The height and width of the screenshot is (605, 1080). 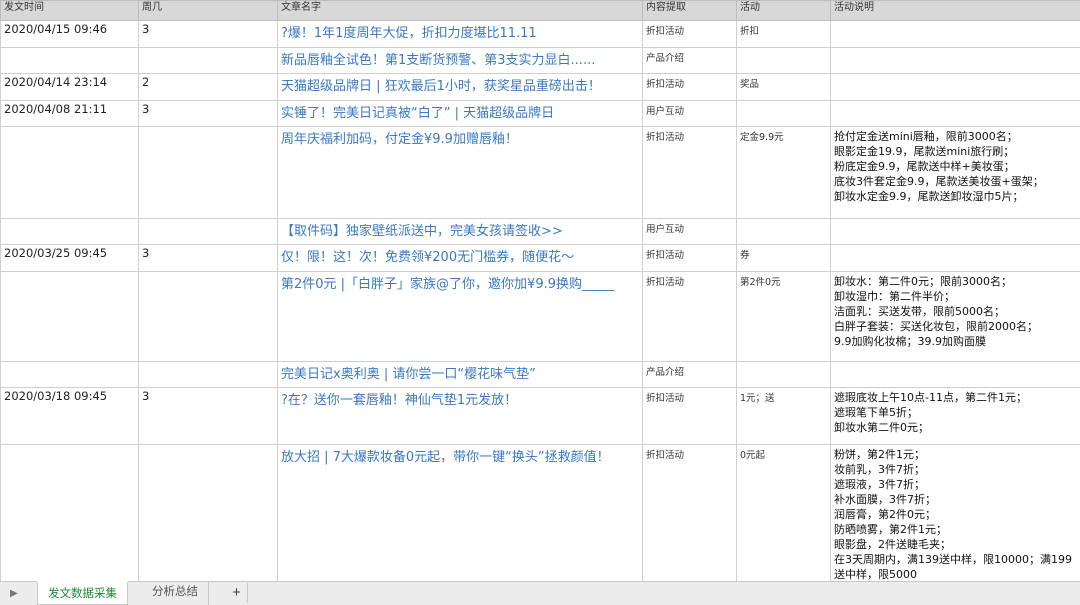 I want to click on description-line: 遮瑕底妆上午10点-11点，第二件1元；, so click(x=930, y=397).